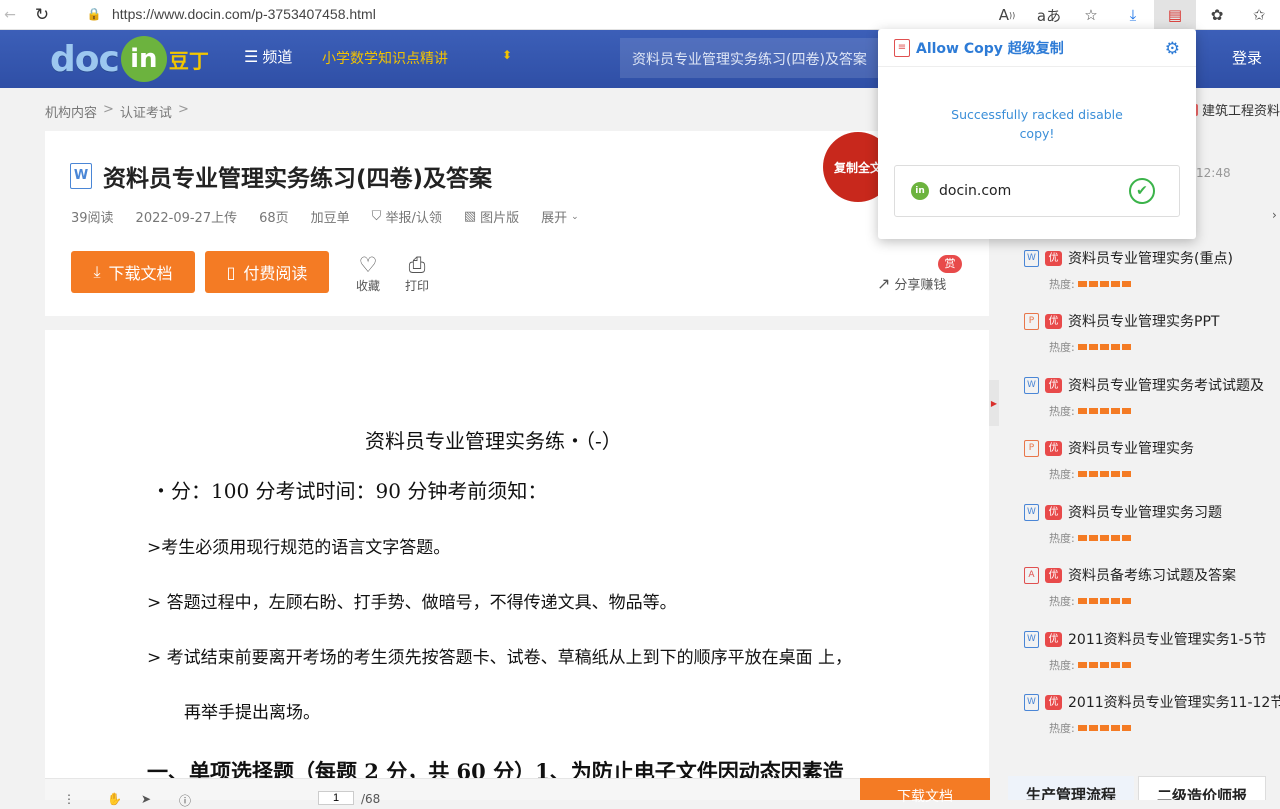  I want to click on download-icon: ⤓, so click(1133, 15).